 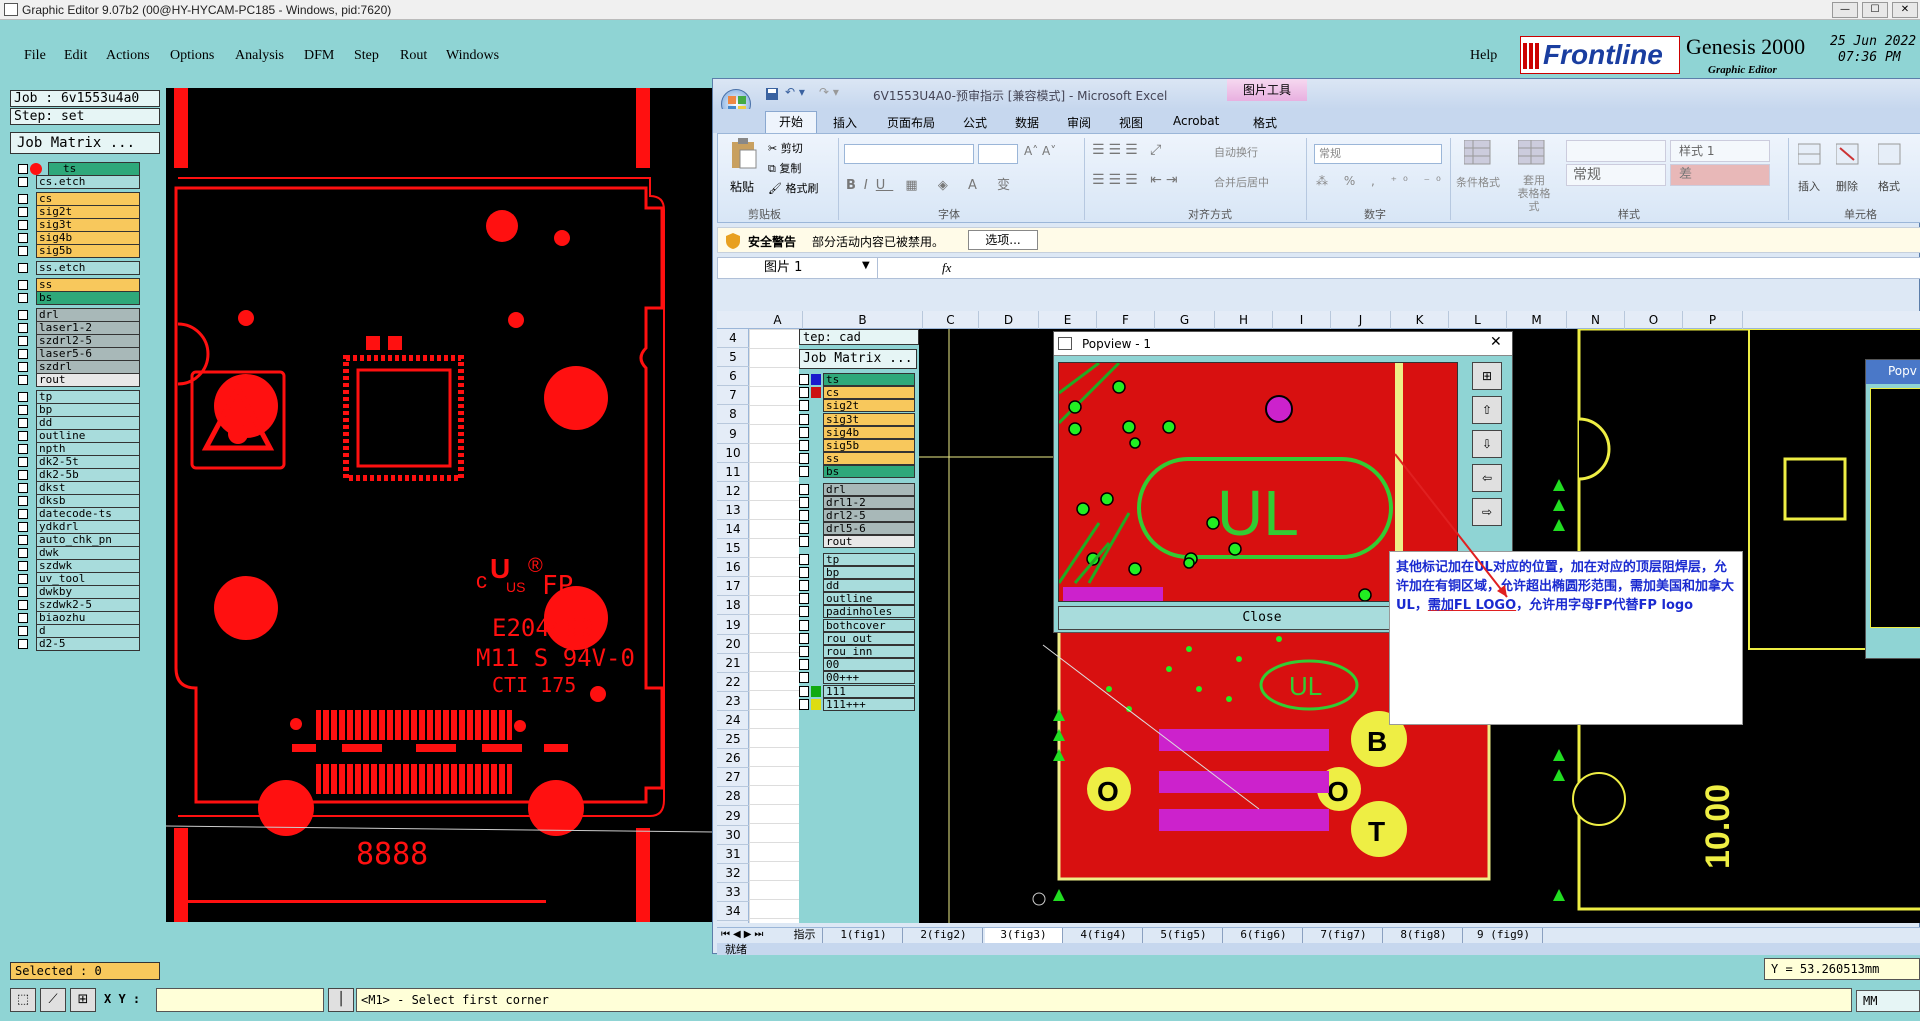 I want to click on layer-row: datecode-ts, so click(x=77, y=514).